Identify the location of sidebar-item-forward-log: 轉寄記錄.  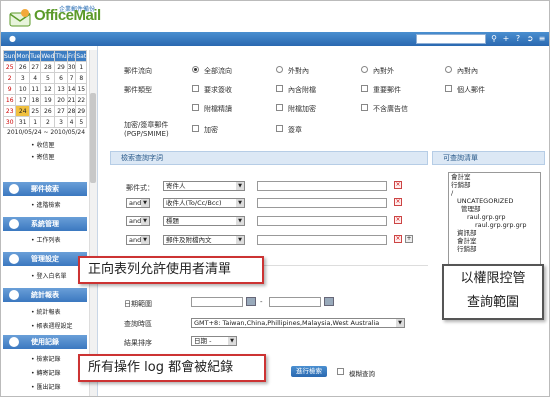
(46, 372).